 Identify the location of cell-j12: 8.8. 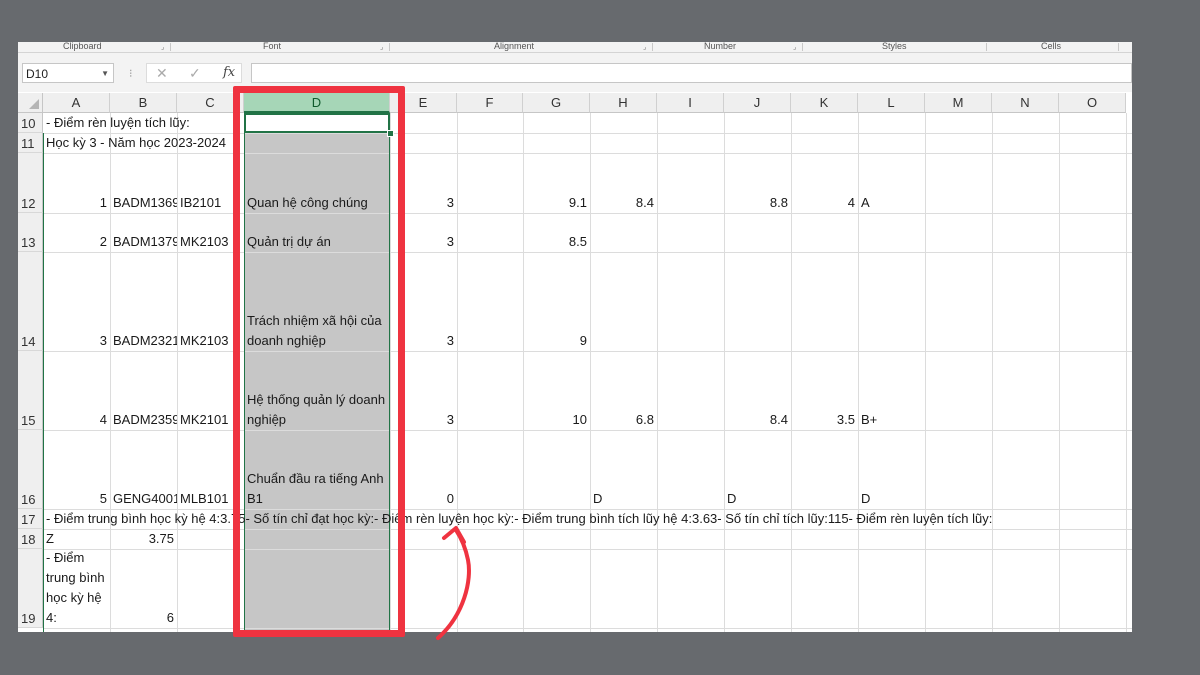
(757, 203).